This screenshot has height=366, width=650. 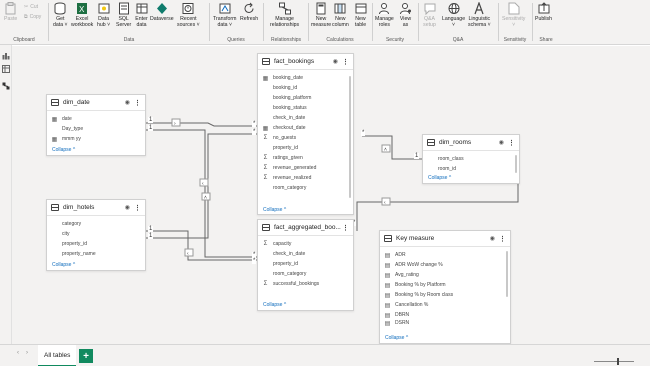 I want to click on new-table-button: New table, so click(x=360, y=15).